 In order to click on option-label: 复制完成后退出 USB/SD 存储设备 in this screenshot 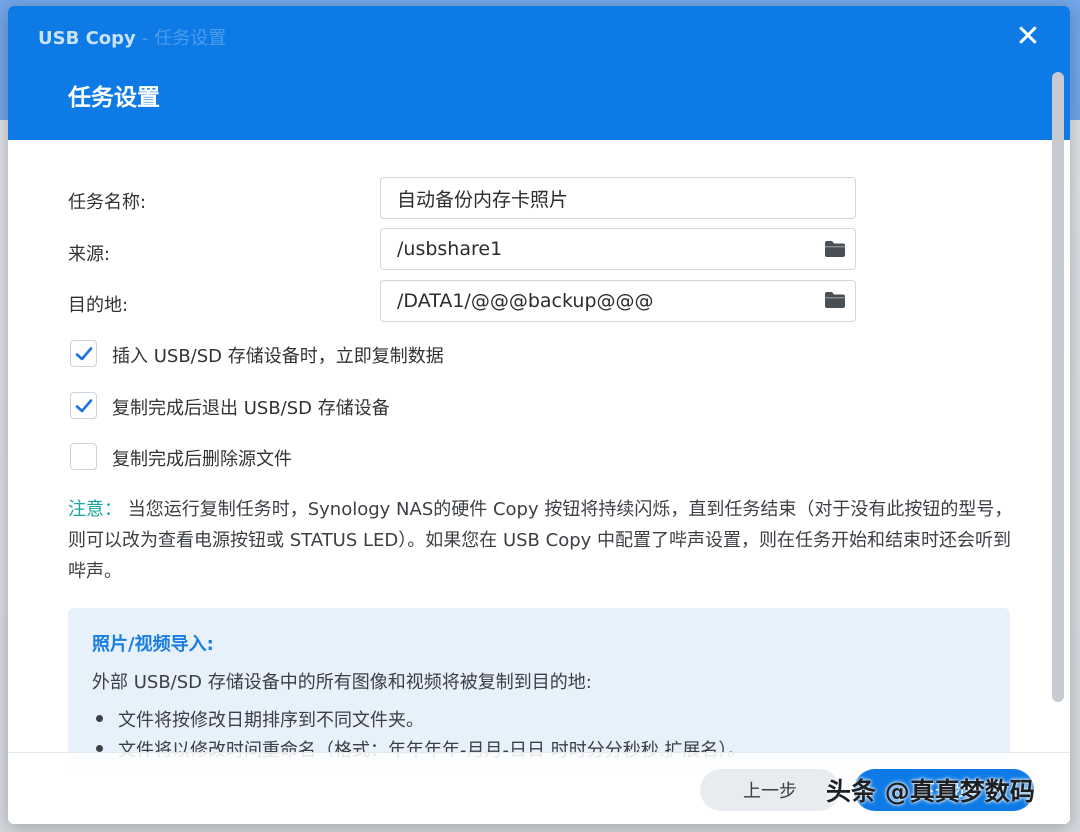, I will do `click(251, 408)`.